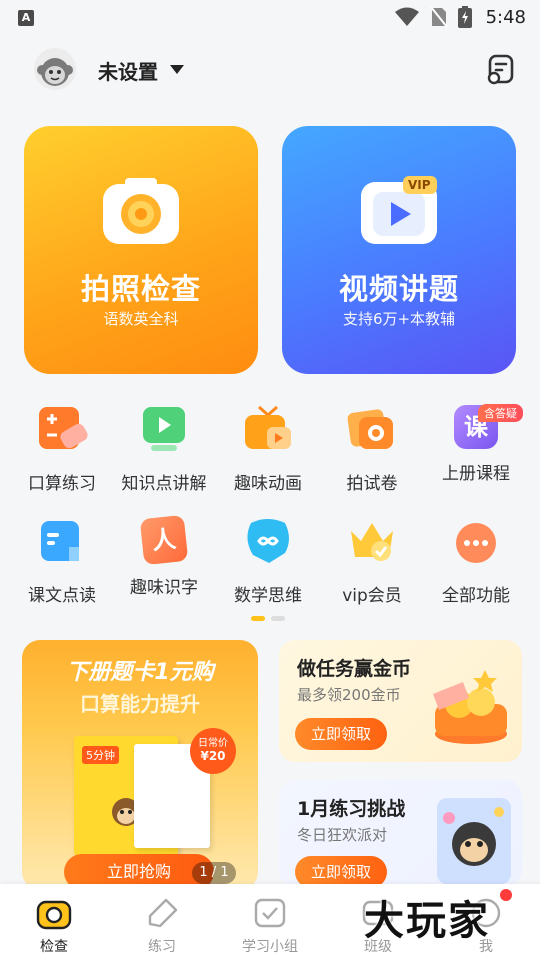  What do you see at coordinates (63, 428) in the screenshot?
I see `calculator-icon` at bounding box center [63, 428].